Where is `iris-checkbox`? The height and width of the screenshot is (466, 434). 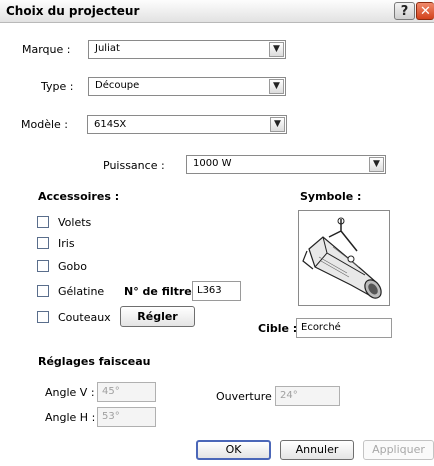 iris-checkbox is located at coordinates (43, 243).